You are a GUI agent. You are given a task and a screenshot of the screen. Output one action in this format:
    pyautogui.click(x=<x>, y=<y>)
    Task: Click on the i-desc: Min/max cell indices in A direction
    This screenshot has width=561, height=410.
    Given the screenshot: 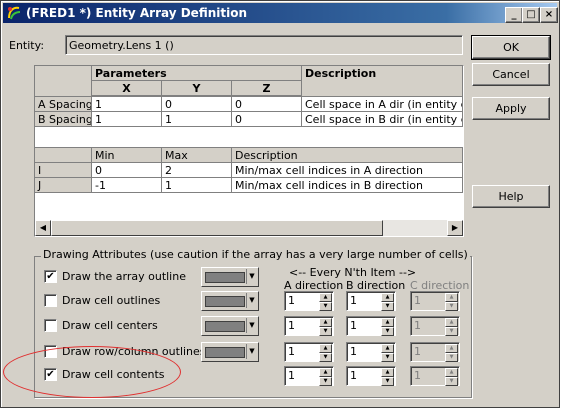 What is the action you would take?
    pyautogui.click(x=347, y=170)
    